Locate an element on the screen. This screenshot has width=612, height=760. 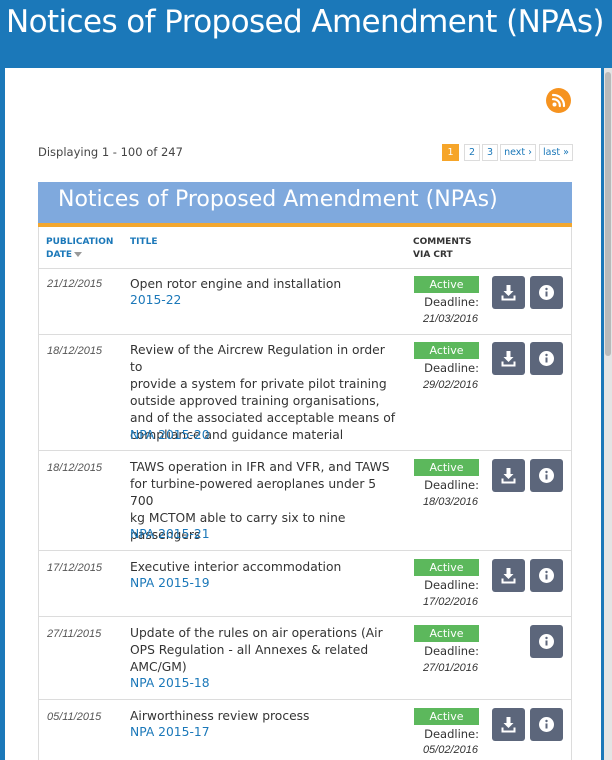
column-title: TITLE is located at coordinates (144, 242).